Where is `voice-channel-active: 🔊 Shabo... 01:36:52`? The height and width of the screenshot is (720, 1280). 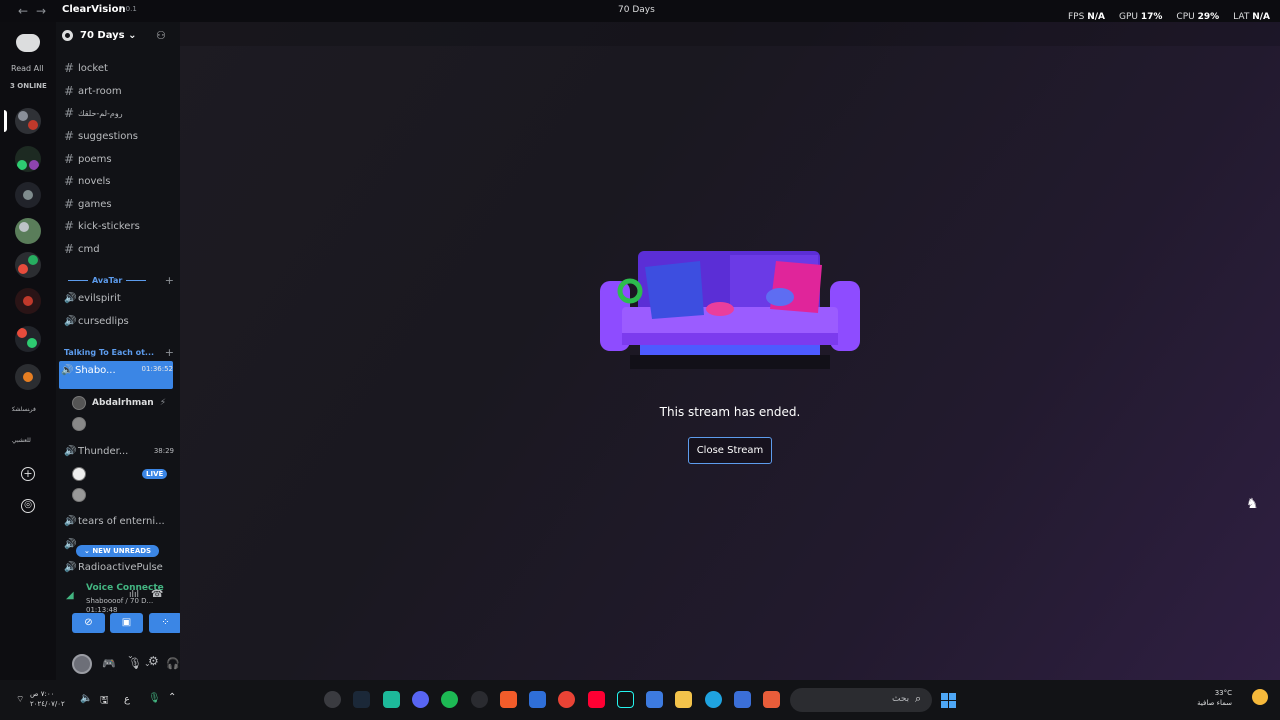
voice-channel-active: 🔊 Shabo... 01:36:52 is located at coordinates (116, 375).